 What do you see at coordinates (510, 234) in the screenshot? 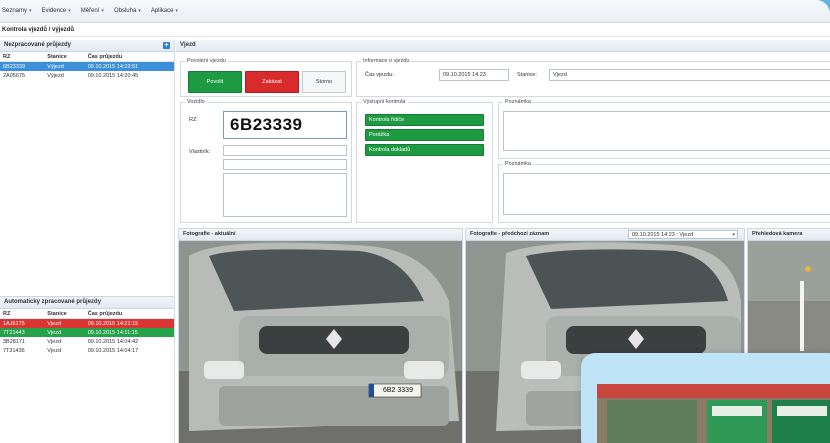
I see `panel-title: Fotografie - předchozí záznam` at bounding box center [510, 234].